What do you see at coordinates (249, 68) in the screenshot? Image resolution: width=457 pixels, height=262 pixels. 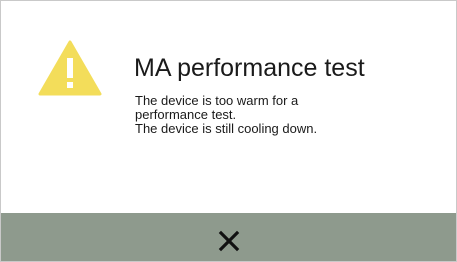 I see `dialog-title: MA performance test` at bounding box center [249, 68].